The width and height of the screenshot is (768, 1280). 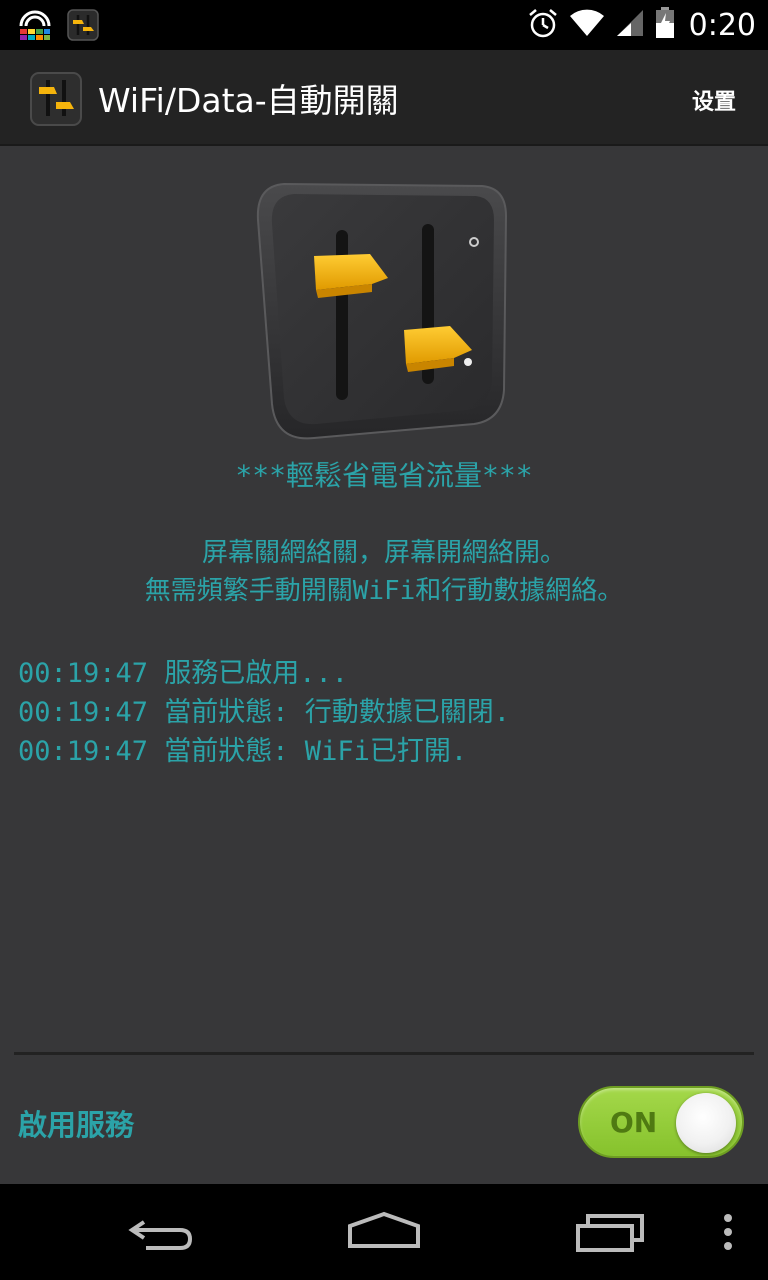 I want to click on toggle-knob, so click(x=706, y=1123).